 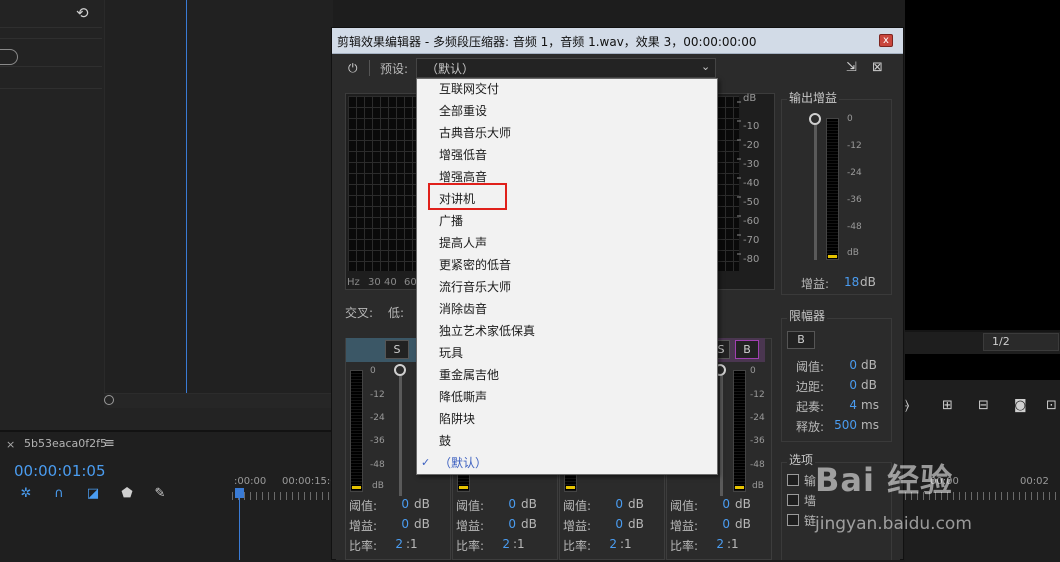 I want to click on db-label: -40, so click(x=751, y=183).